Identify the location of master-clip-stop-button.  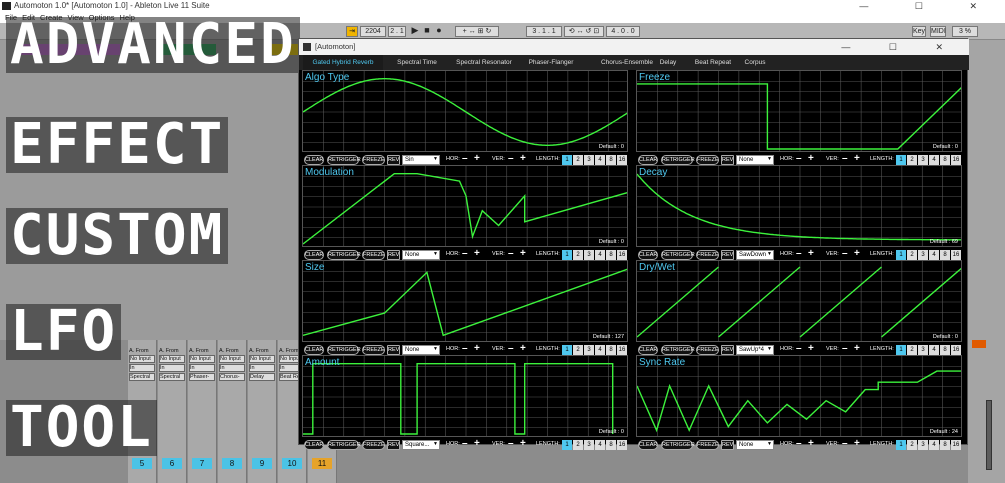
(979, 344).